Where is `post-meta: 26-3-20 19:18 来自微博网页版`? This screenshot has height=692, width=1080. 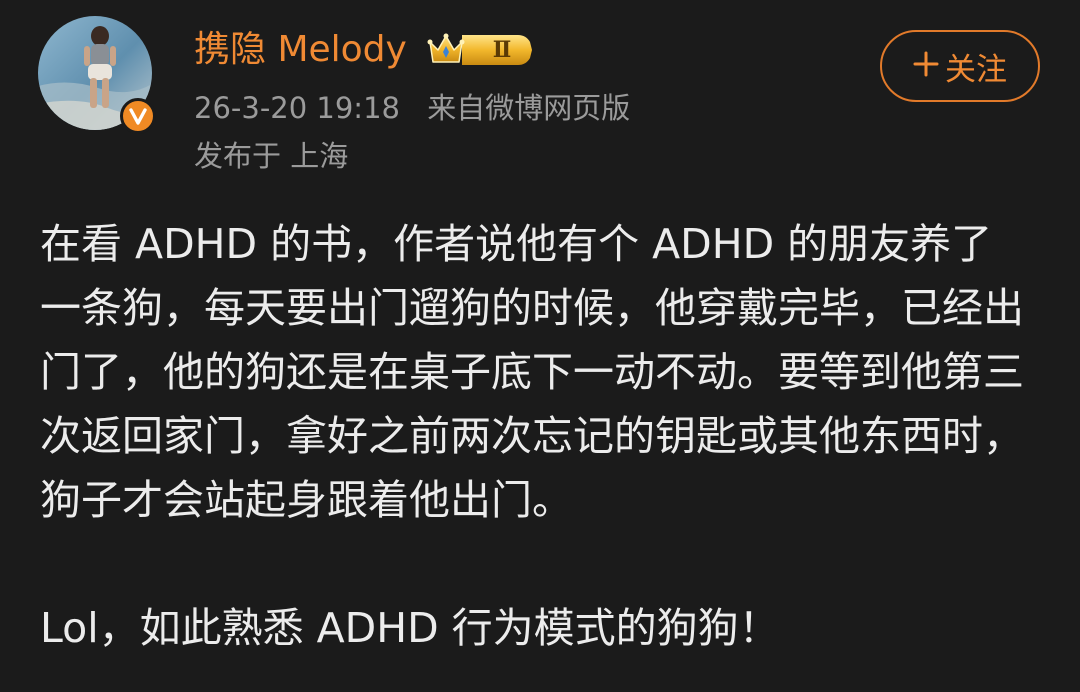
post-meta: 26-3-20 19:18 来自微博网页版 is located at coordinates (412, 108).